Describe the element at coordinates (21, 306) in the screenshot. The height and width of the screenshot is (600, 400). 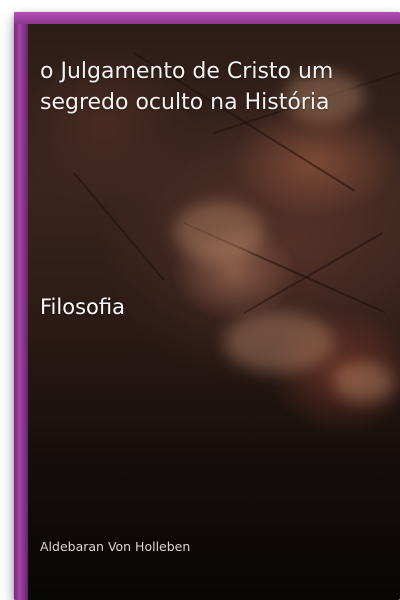
I see `cover-spine-accent-band` at that location.